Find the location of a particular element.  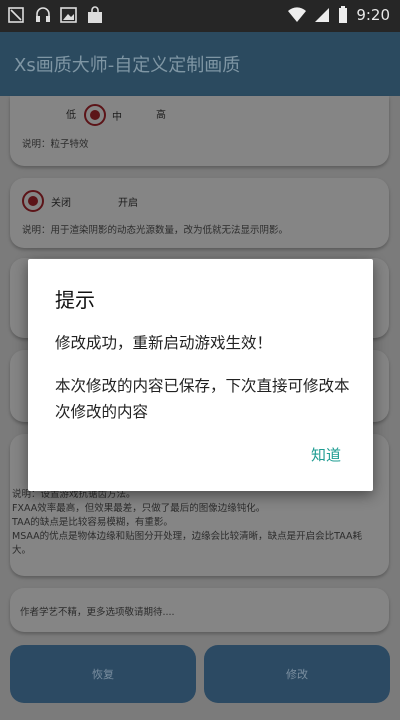

status-bar: 9:20 is located at coordinates (200, 16).